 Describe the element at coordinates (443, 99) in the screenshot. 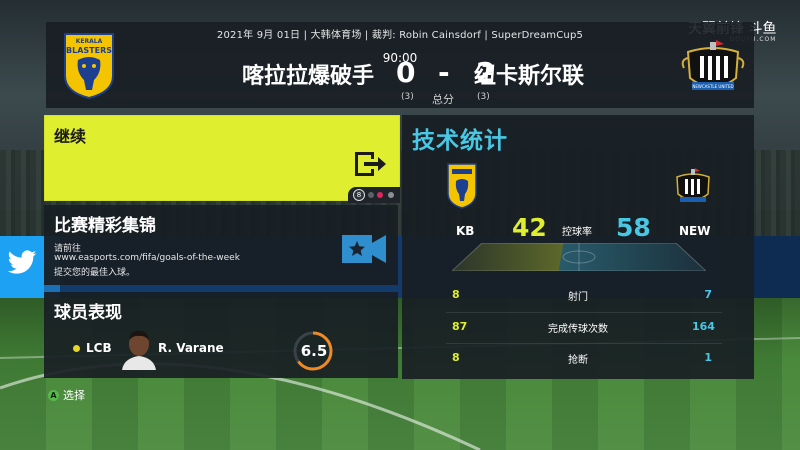

I see `aggregate-label: 总分` at that location.